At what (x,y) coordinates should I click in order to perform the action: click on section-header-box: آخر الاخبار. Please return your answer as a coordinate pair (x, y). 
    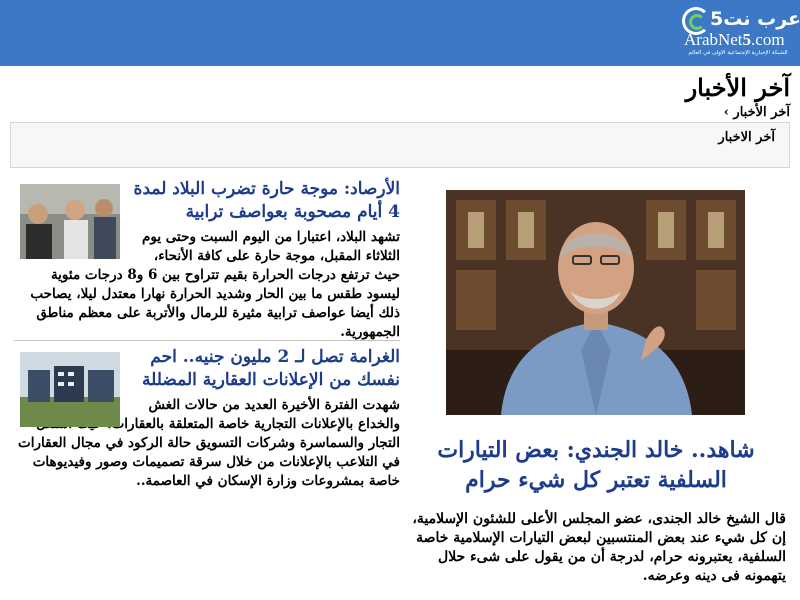
    Looking at the image, I should click on (400, 145).